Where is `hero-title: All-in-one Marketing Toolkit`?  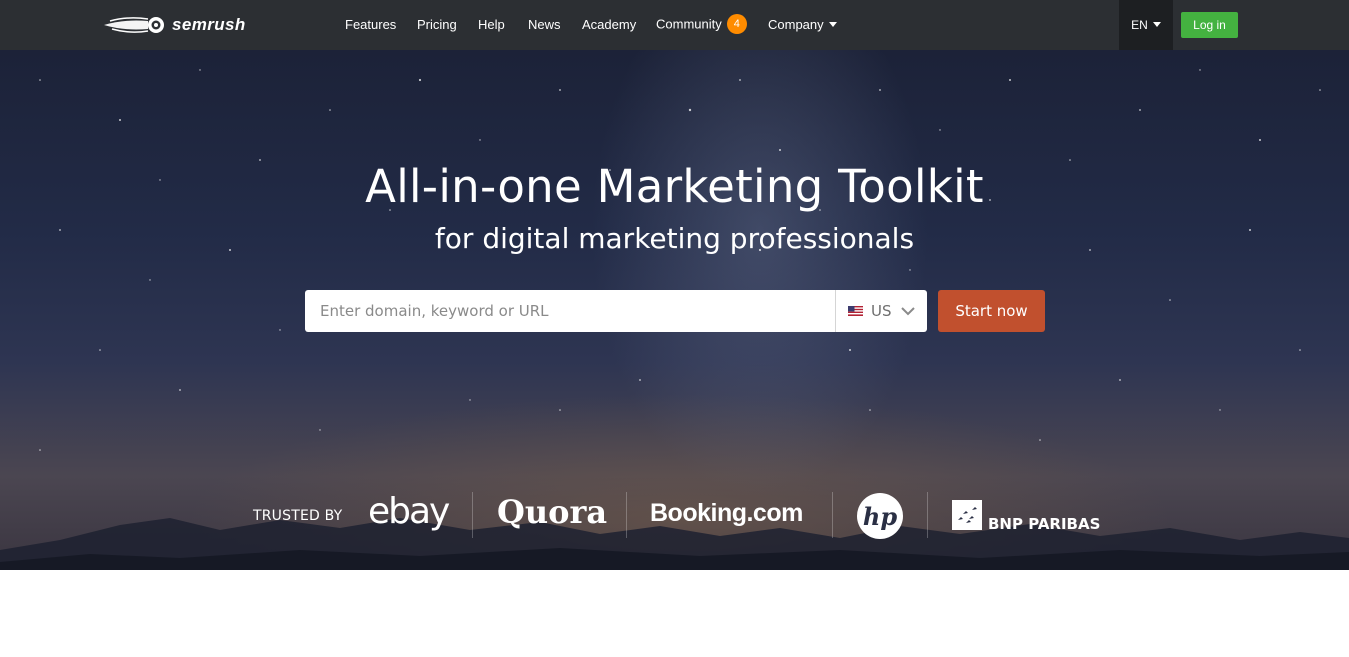
hero-title: All-in-one Marketing Toolkit is located at coordinates (674, 186).